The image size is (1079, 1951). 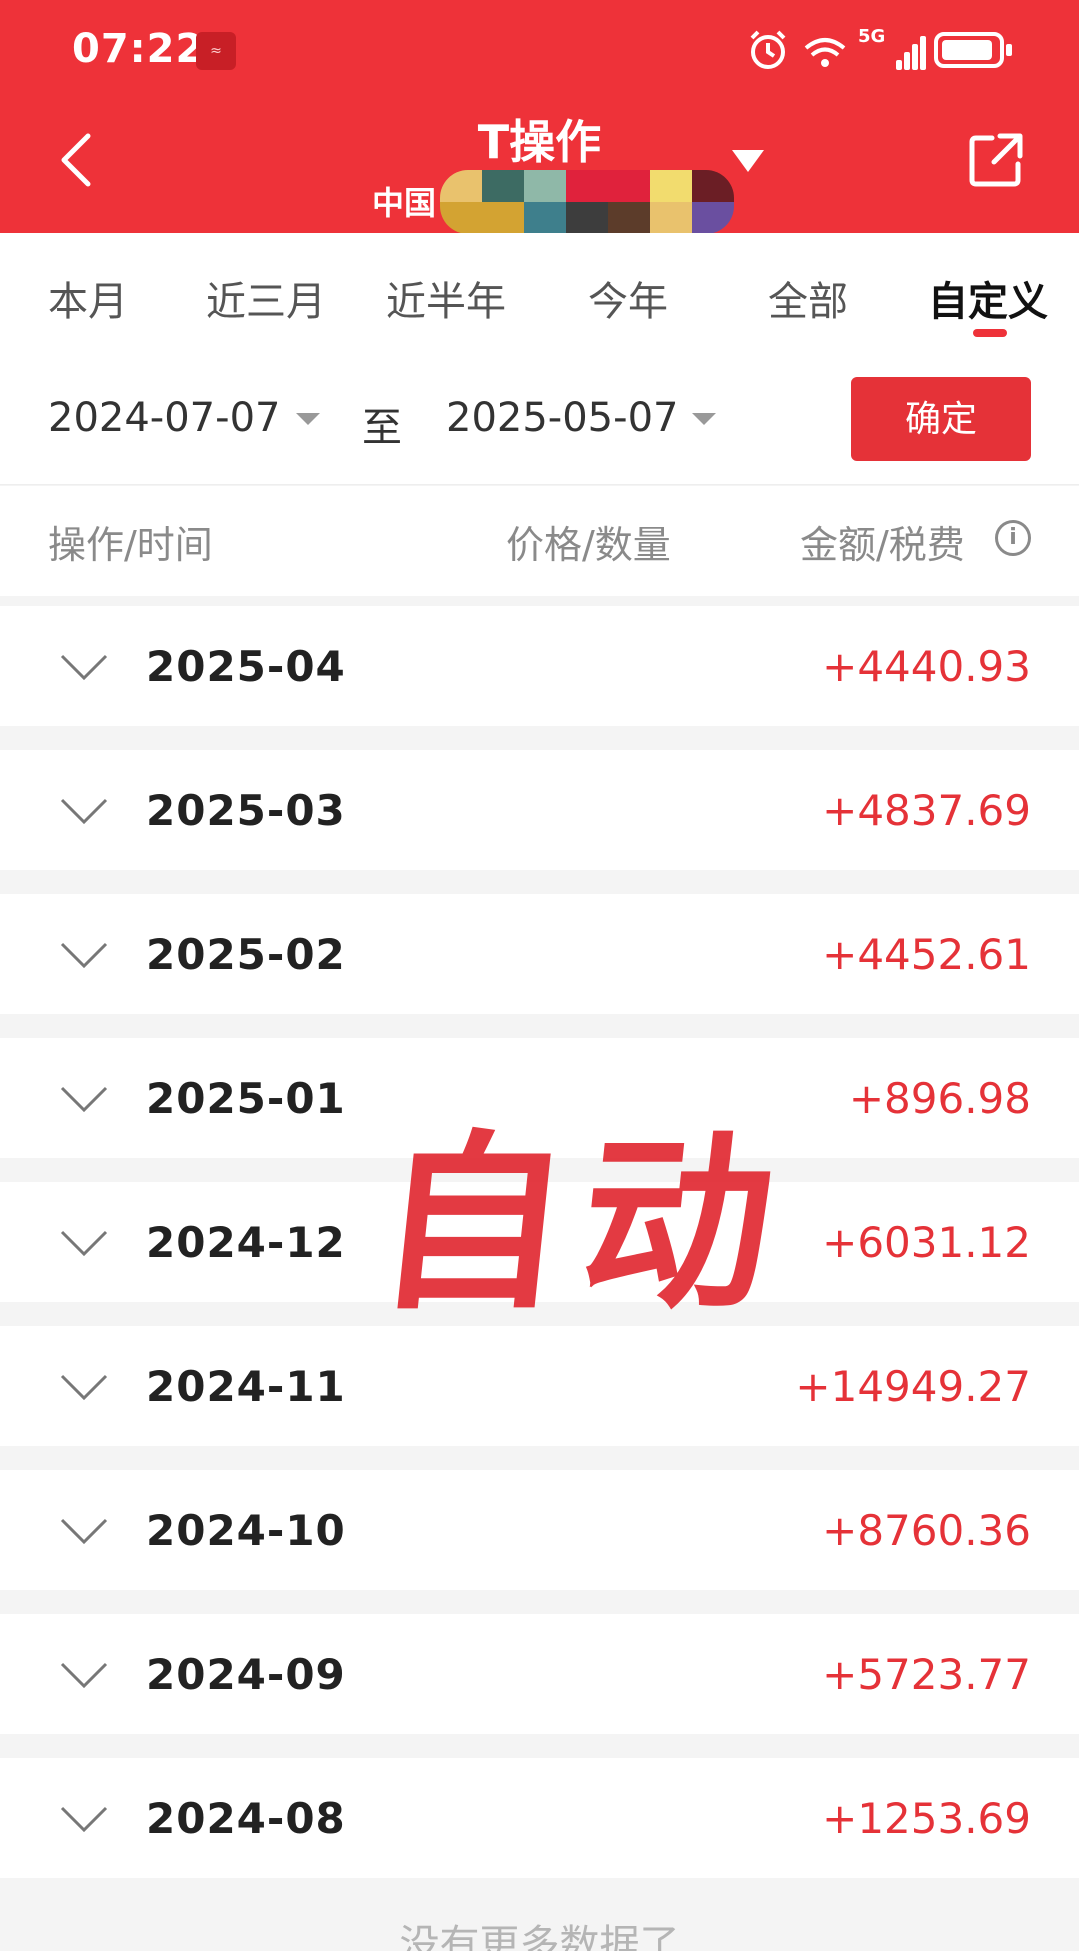 I want to click on start-date-picker: 2024-07-07, so click(x=164, y=418).